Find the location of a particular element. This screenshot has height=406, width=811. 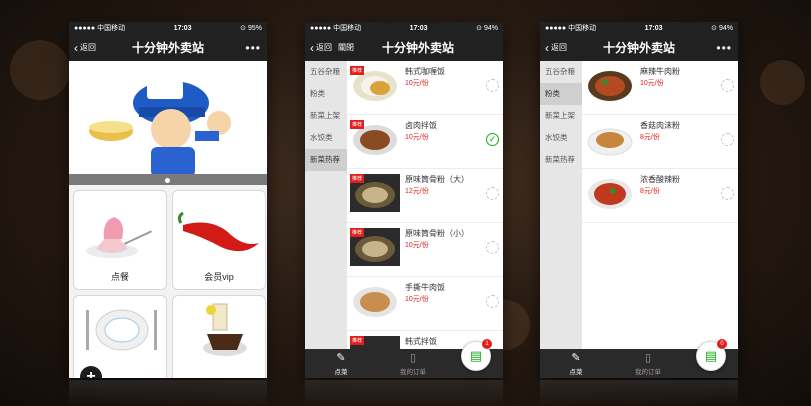

vip-tile: 会员vip is located at coordinates (219, 240).